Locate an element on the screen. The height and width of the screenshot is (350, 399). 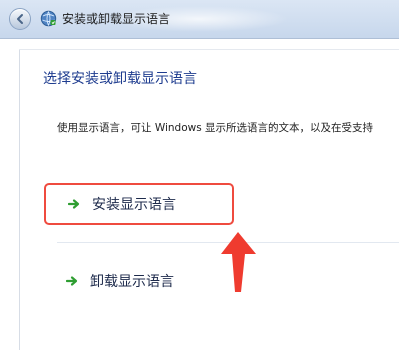
back-arrow-icon is located at coordinates (20, 19).